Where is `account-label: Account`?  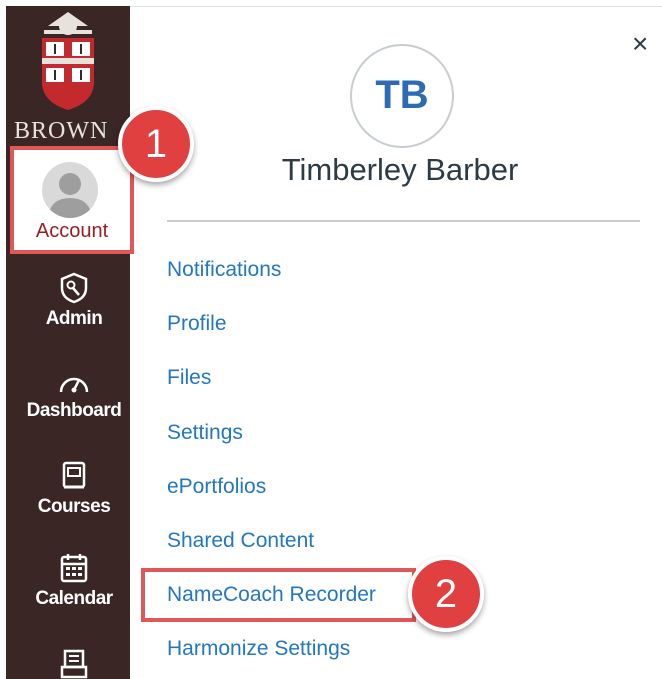 account-label: Account is located at coordinates (72, 231).